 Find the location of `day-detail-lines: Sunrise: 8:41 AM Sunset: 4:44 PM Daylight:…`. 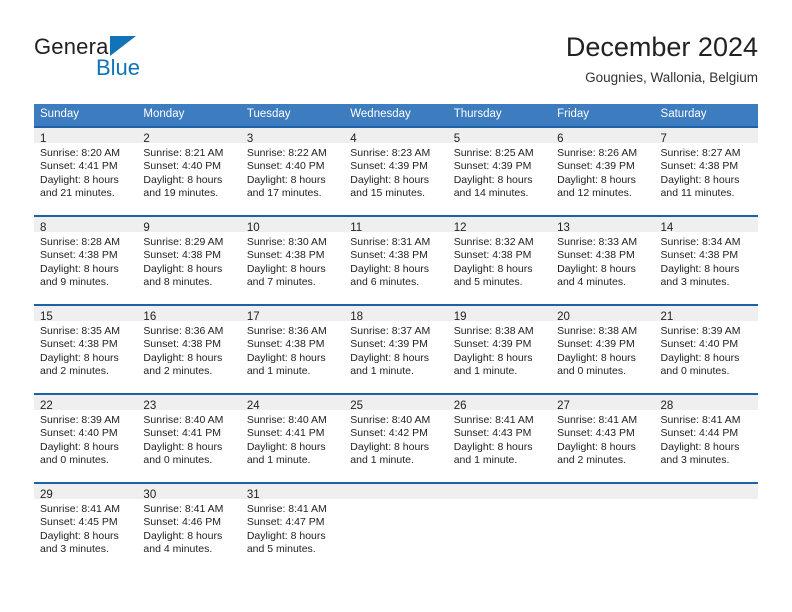

day-detail-lines: Sunrise: 8:41 AM Sunset: 4:44 PM Daylight:… is located at coordinates (706, 439).